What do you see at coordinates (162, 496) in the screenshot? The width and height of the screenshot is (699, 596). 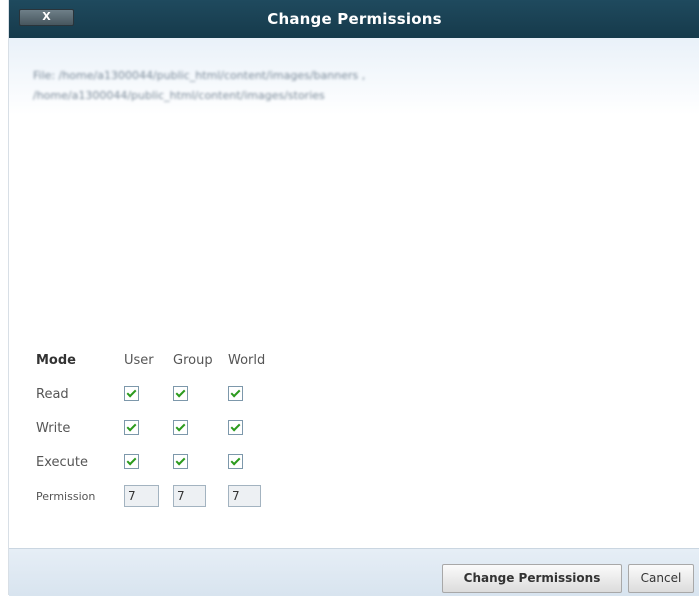 I see `permission-row-value: Permission 7 7 7` at bounding box center [162, 496].